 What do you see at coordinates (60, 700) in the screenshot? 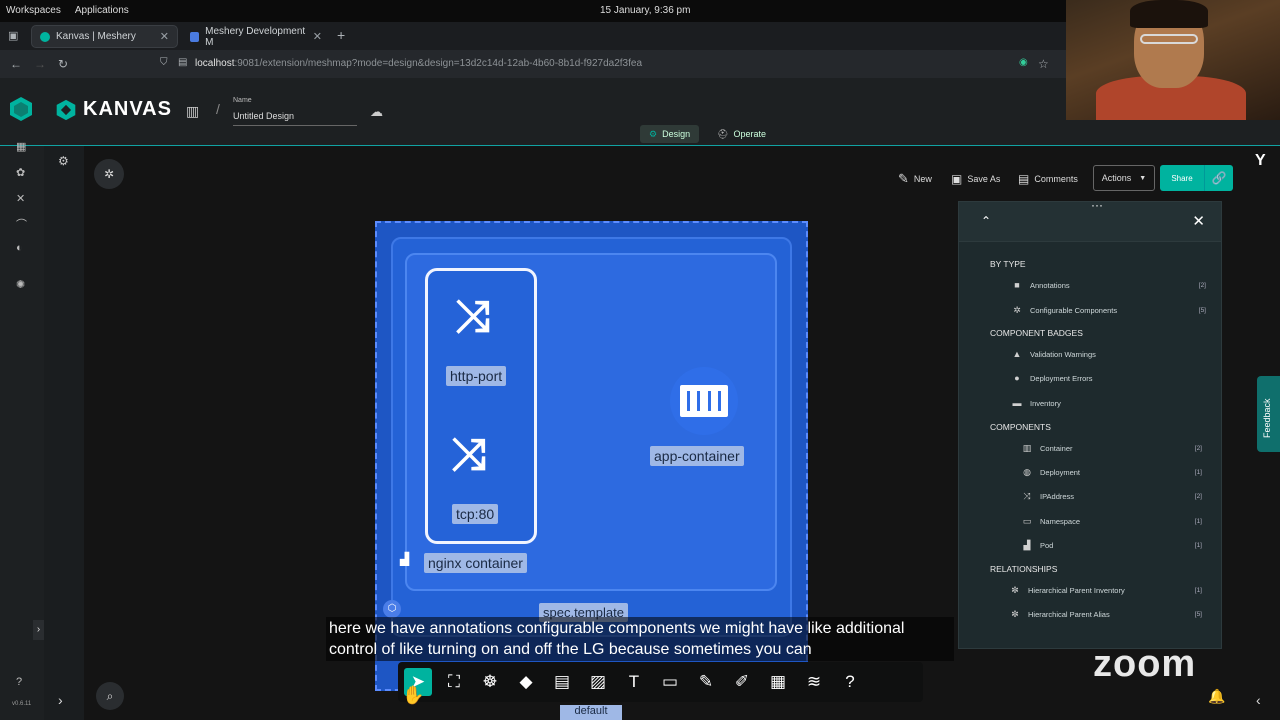
I see `expand-drawer-chevron-icon: ›` at bounding box center [60, 700].